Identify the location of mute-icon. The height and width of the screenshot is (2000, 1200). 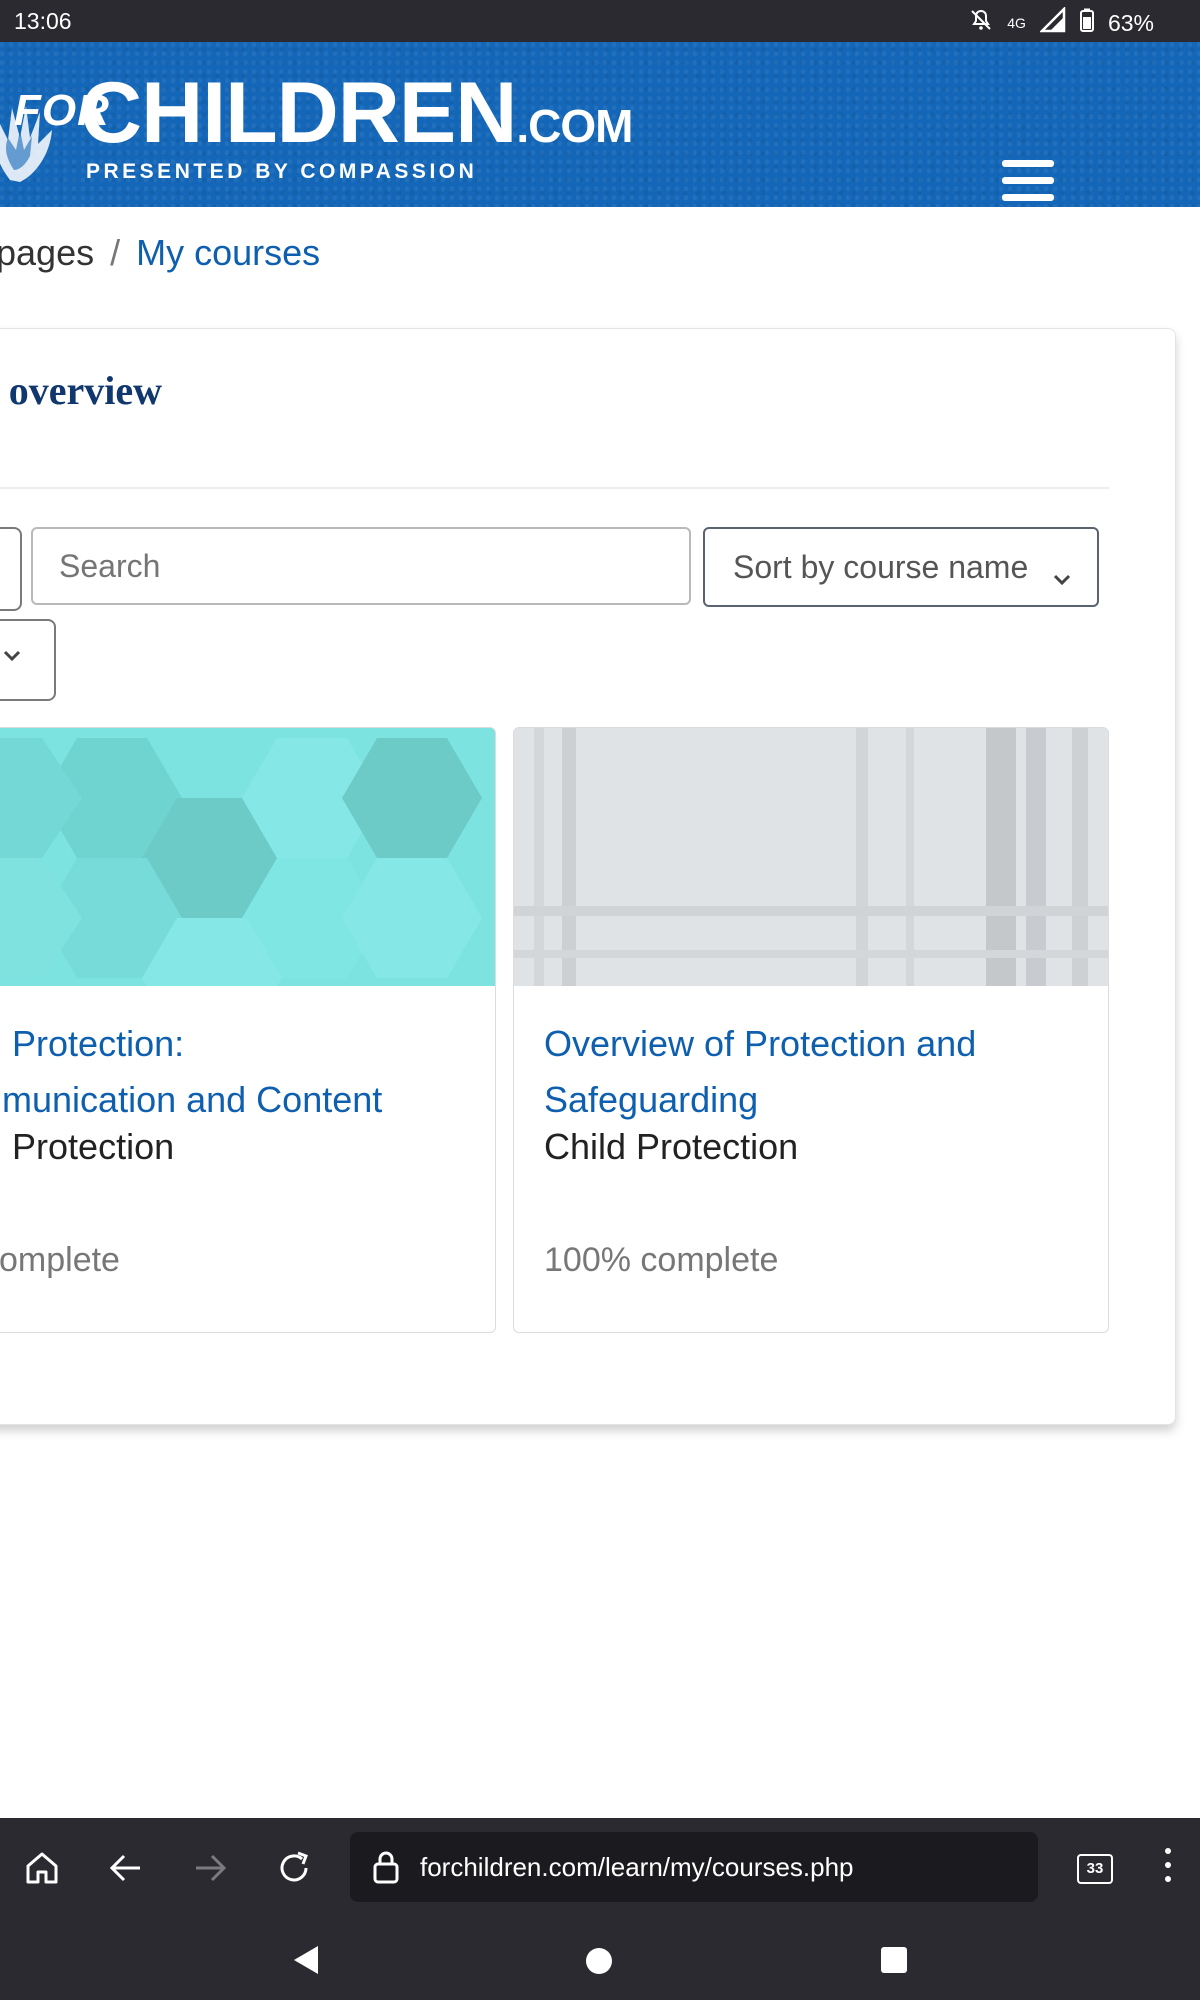
(981, 23).